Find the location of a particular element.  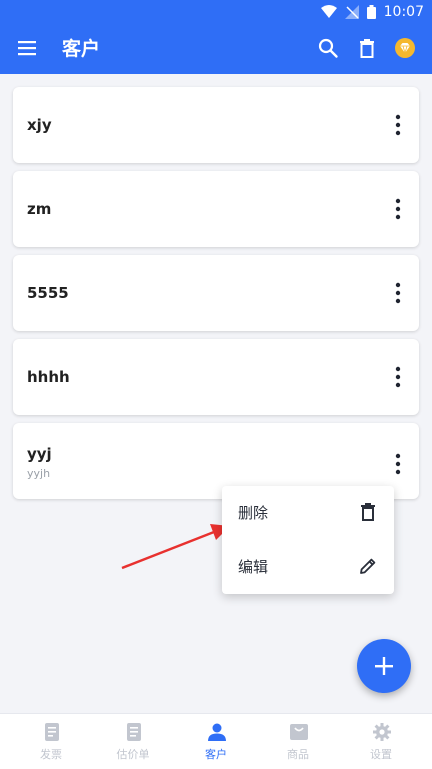

edit-menu-item: 编辑 is located at coordinates (308, 567).